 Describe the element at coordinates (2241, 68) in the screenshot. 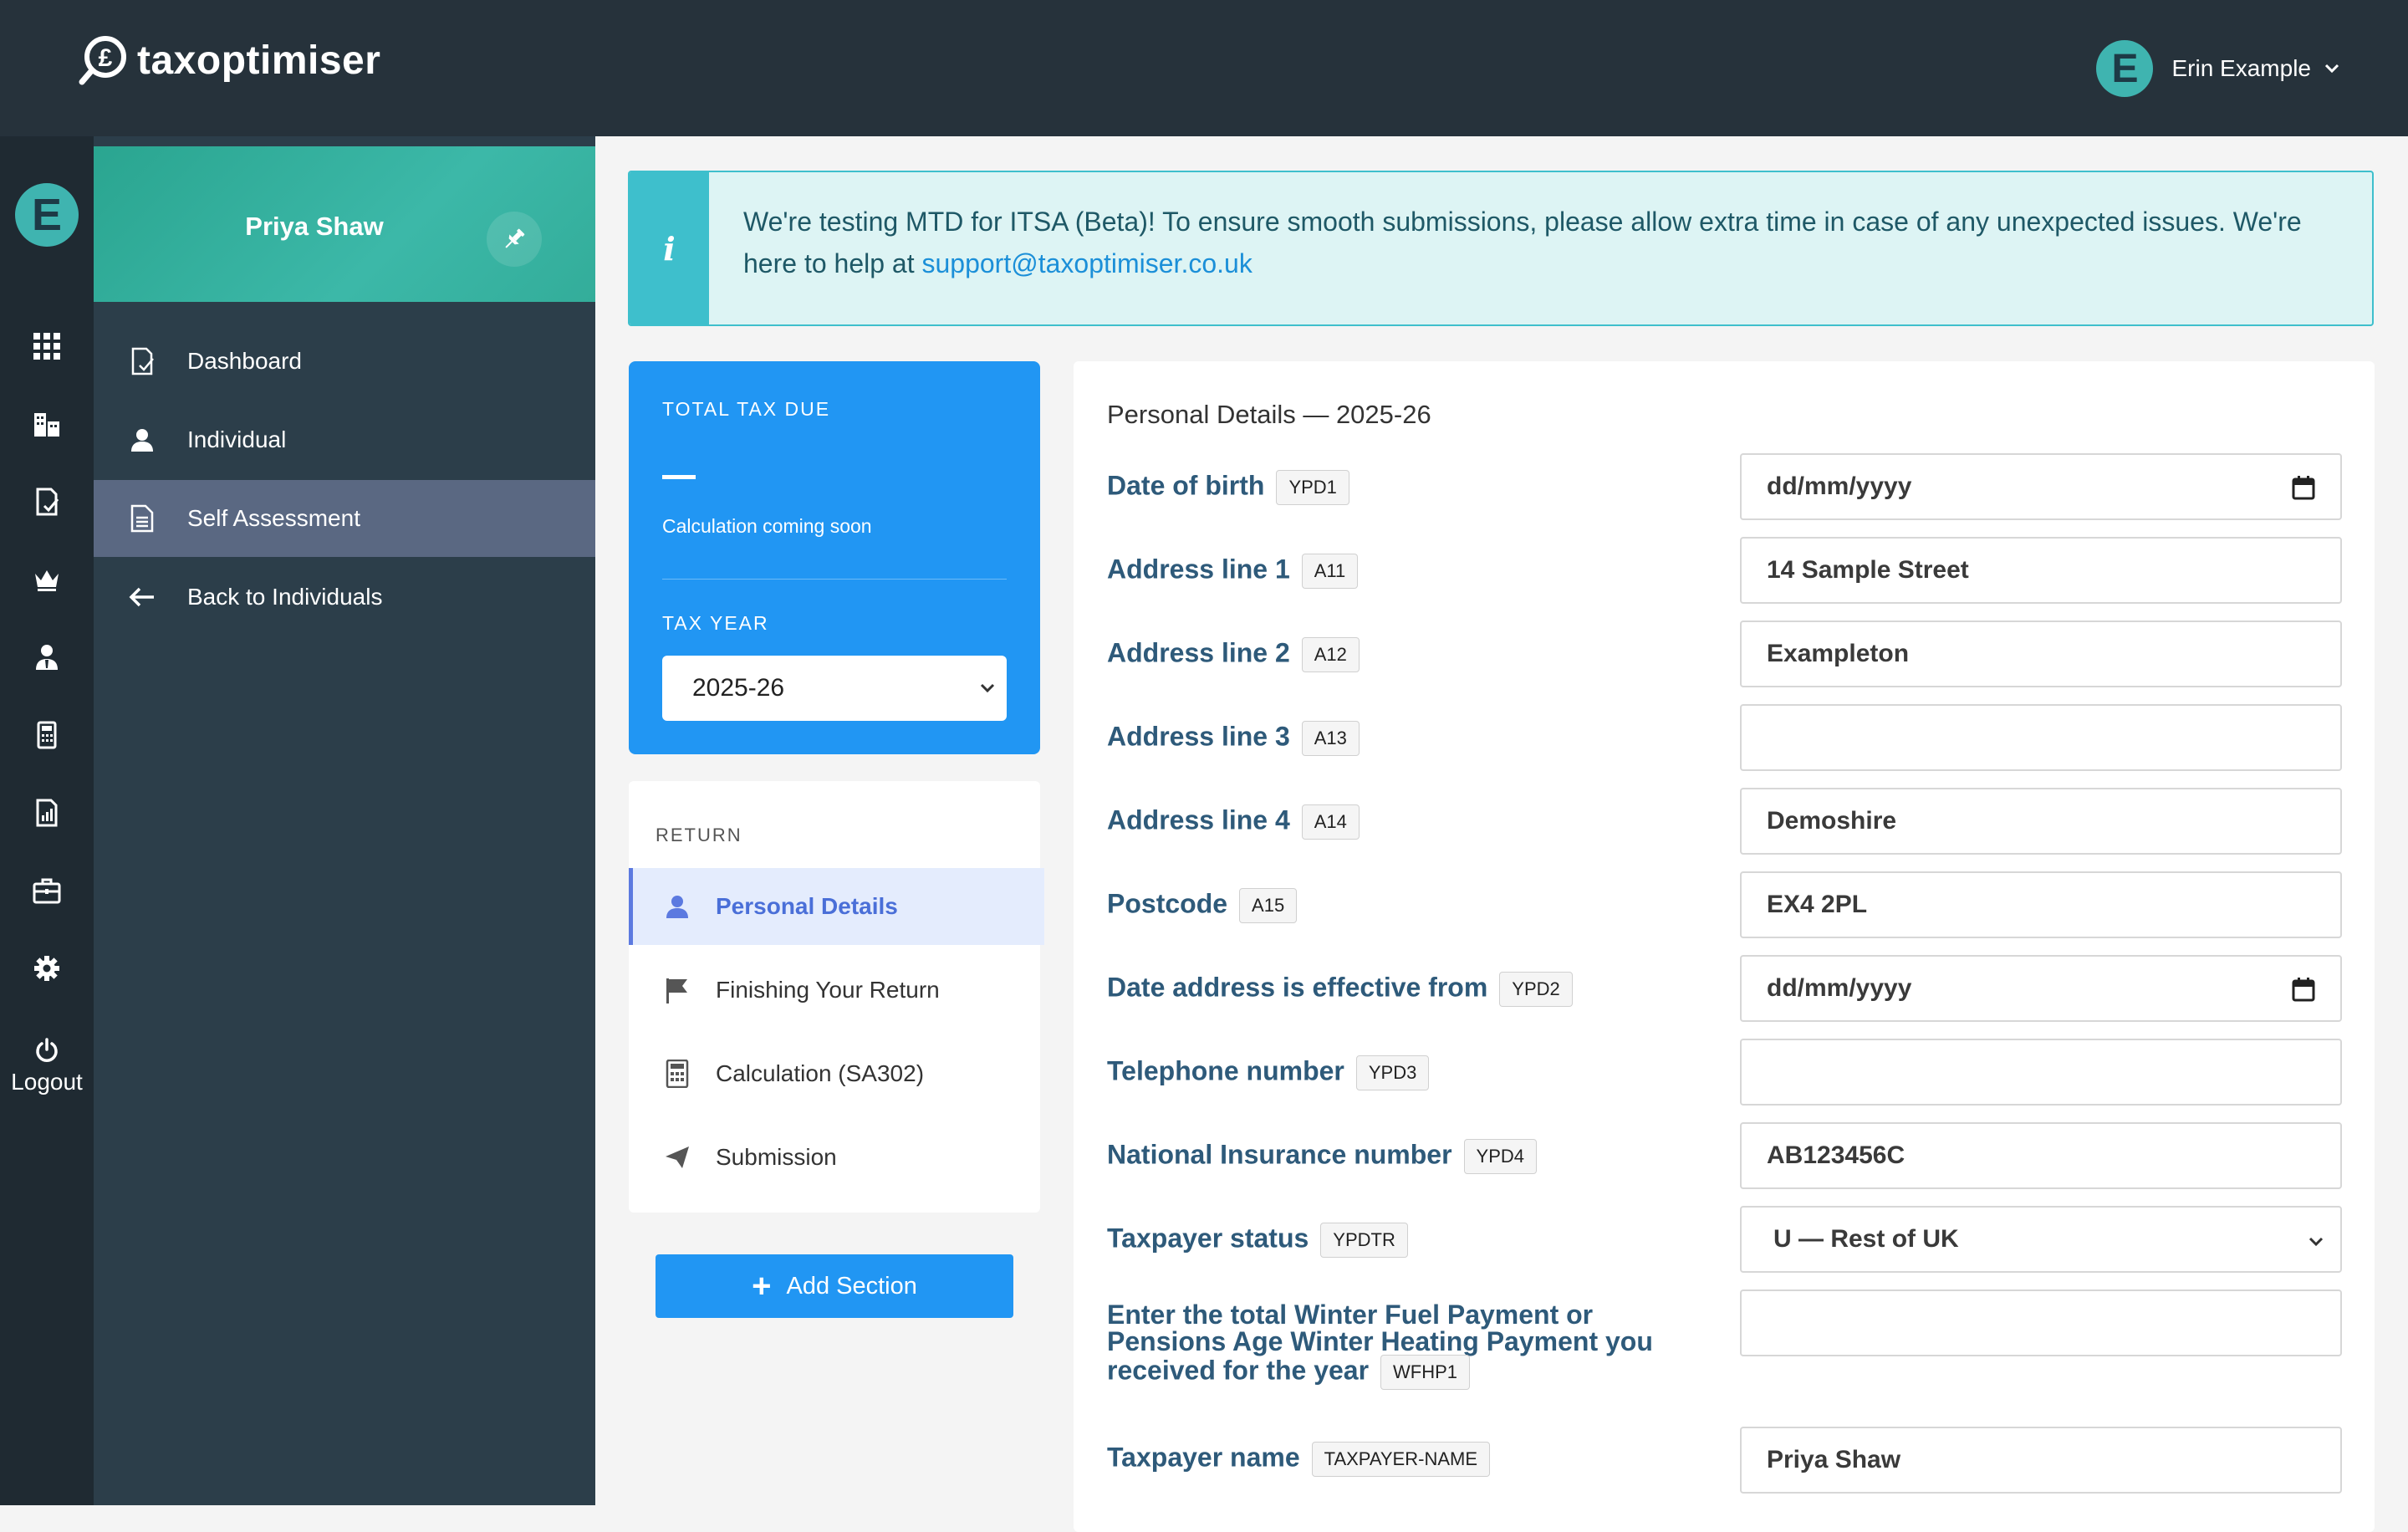

I see `user-name: Erin Example` at that location.